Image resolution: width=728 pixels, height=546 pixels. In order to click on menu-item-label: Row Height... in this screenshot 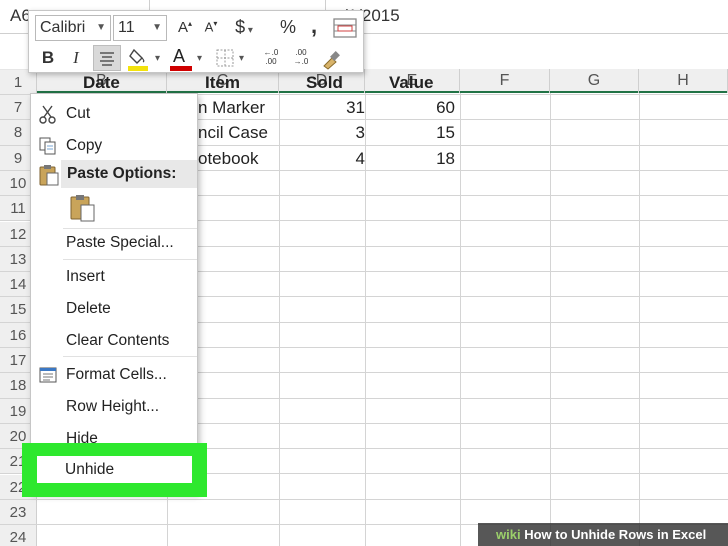, I will do `click(113, 406)`.